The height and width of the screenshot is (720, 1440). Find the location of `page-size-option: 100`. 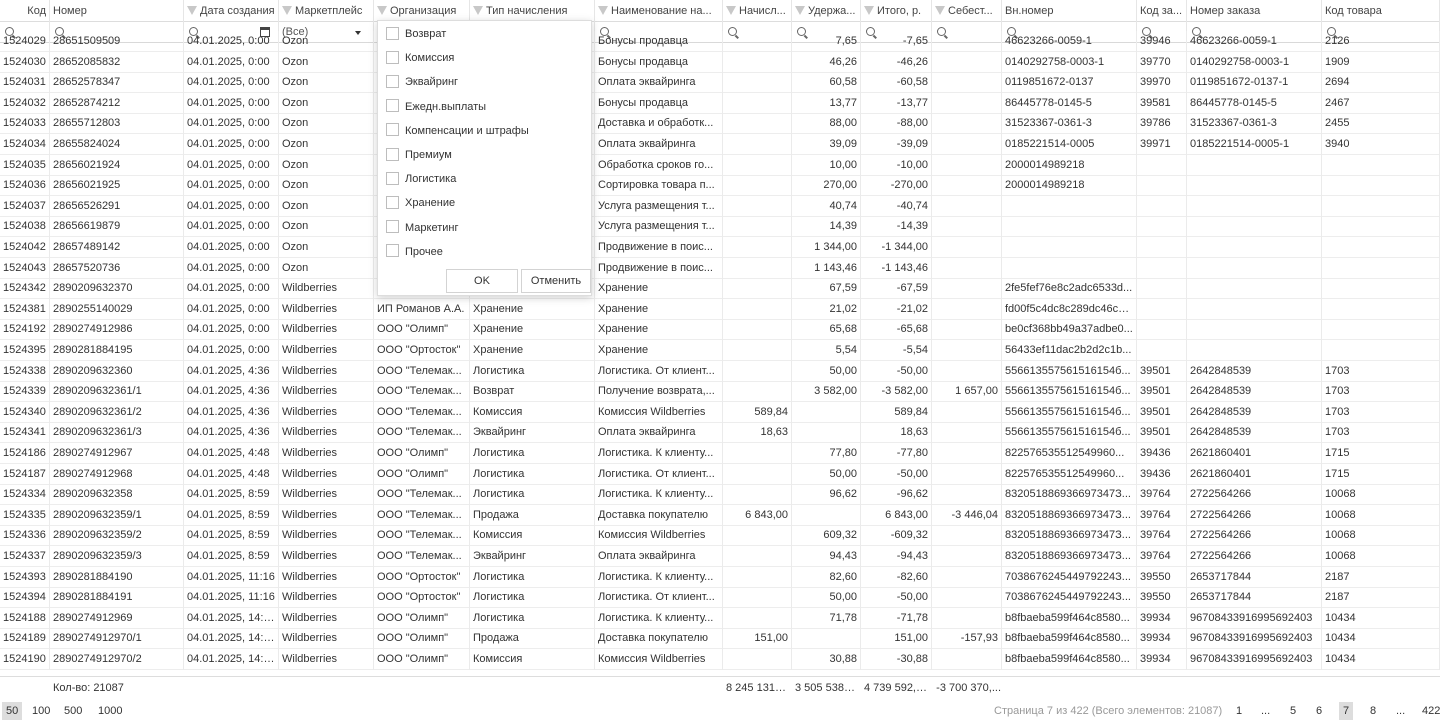

page-size-option: 100 is located at coordinates (41, 711).